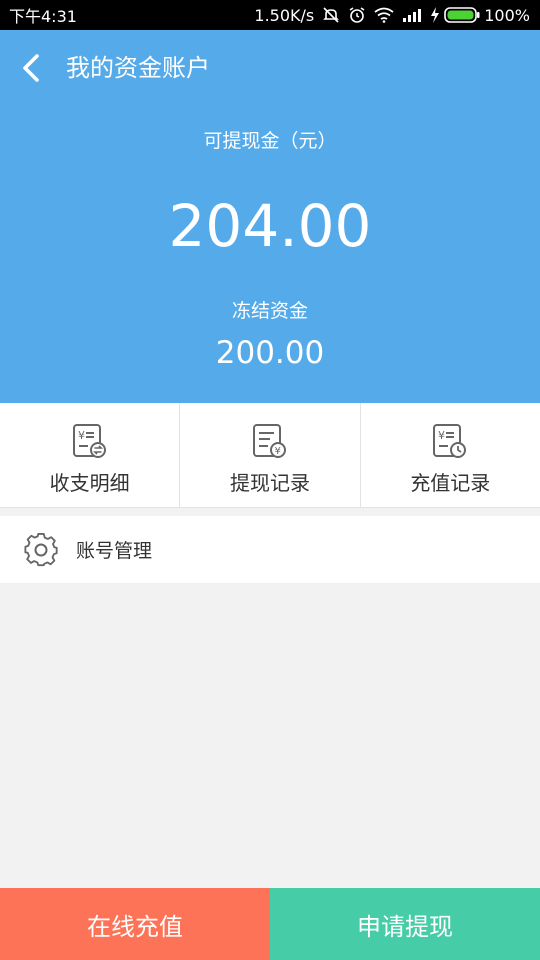 Image resolution: width=540 pixels, height=960 pixels. What do you see at coordinates (435, 15) in the screenshot?
I see `charging-icon` at bounding box center [435, 15].